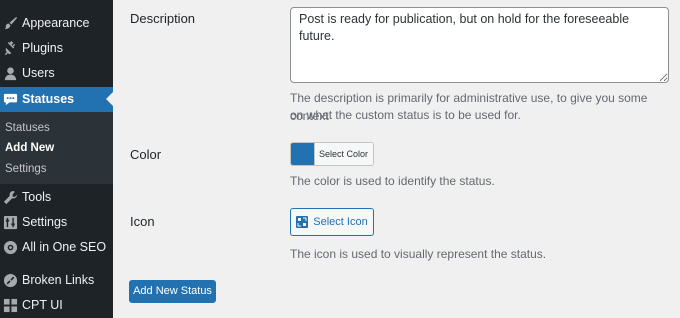 The height and width of the screenshot is (318, 680). What do you see at coordinates (344, 154) in the screenshot?
I see `select-color-label: Select Color` at bounding box center [344, 154].